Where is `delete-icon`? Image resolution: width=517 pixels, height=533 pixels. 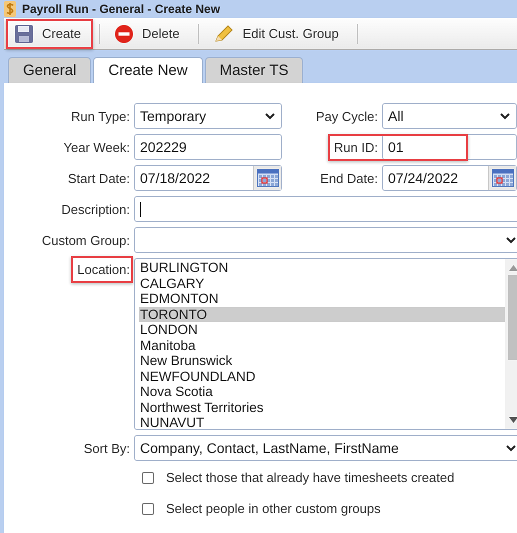
delete-icon is located at coordinates (124, 34).